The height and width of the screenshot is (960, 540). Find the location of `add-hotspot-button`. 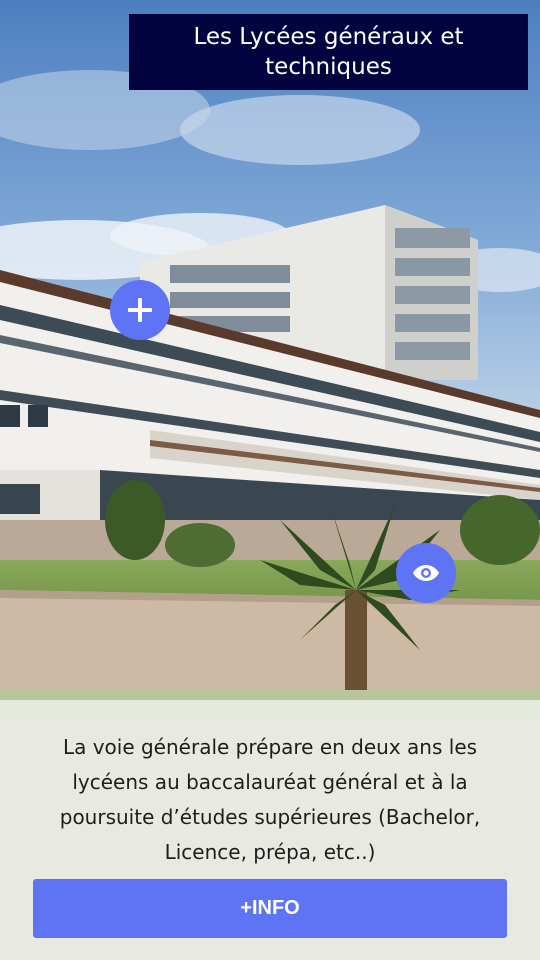

add-hotspot-button is located at coordinates (140, 310).